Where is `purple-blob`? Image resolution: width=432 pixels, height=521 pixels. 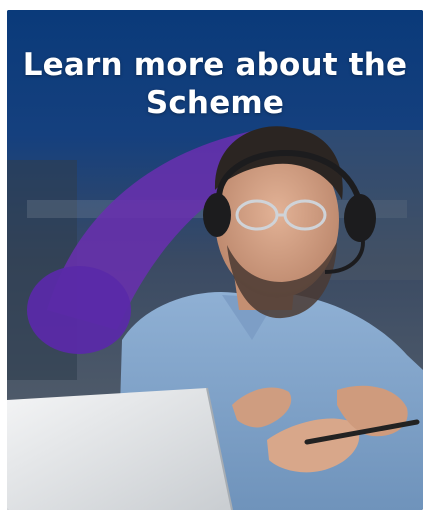
purple-blob is located at coordinates (79, 310).